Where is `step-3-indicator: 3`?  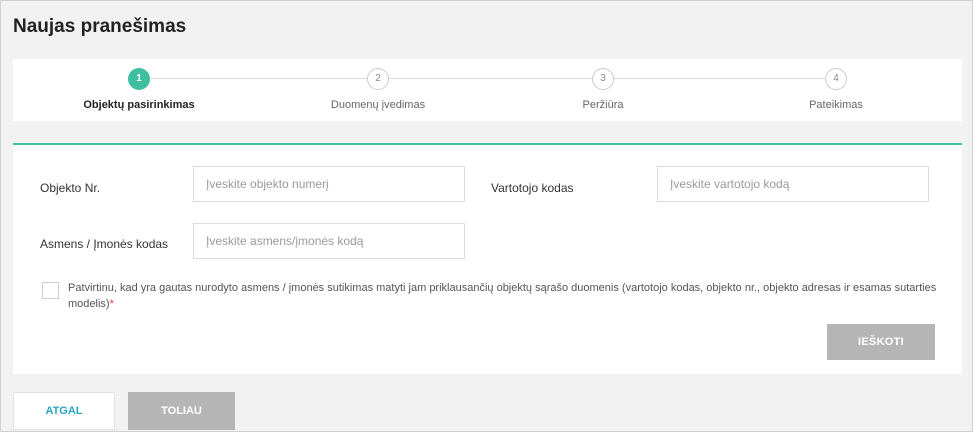
step-3-indicator: 3 is located at coordinates (603, 79).